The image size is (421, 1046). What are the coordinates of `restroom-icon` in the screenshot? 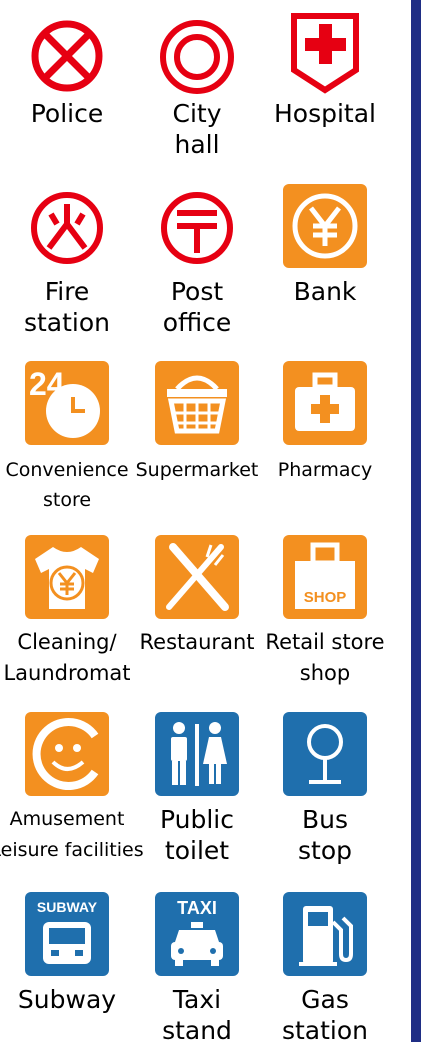 It's located at (197, 754).